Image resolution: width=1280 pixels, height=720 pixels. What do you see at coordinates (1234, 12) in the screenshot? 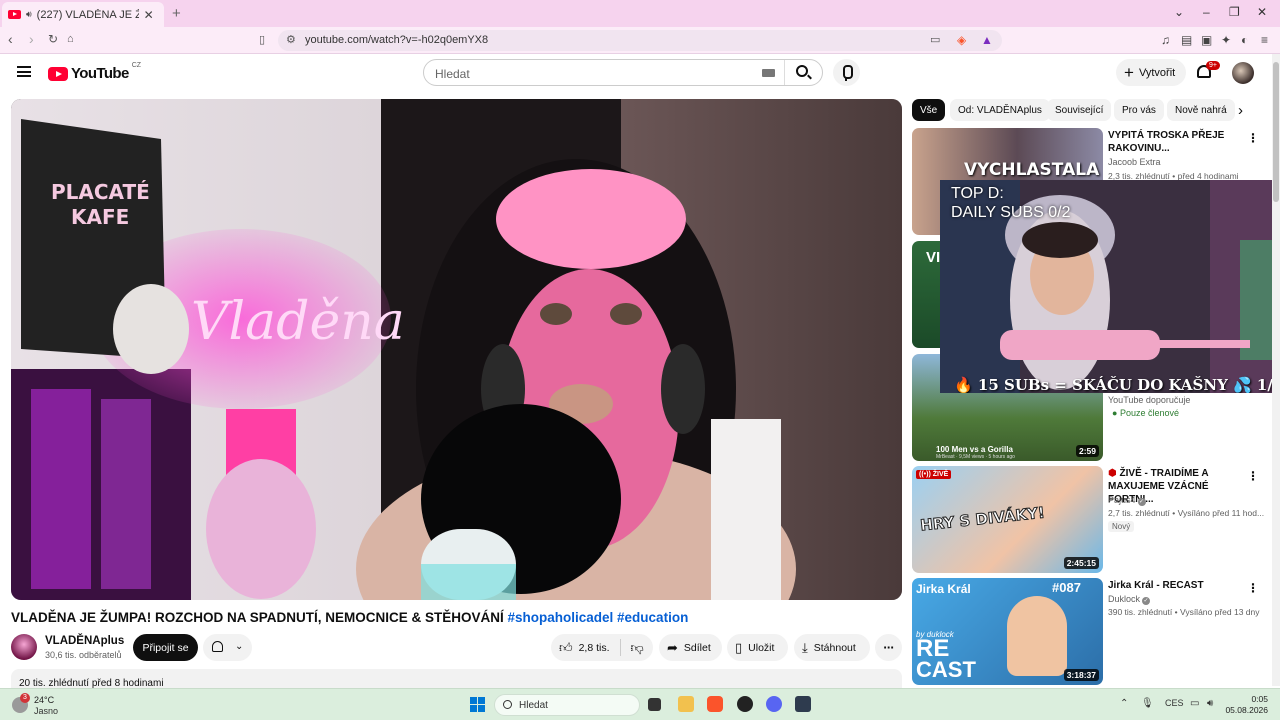
I see `maximize-button: ❐` at bounding box center [1234, 12].